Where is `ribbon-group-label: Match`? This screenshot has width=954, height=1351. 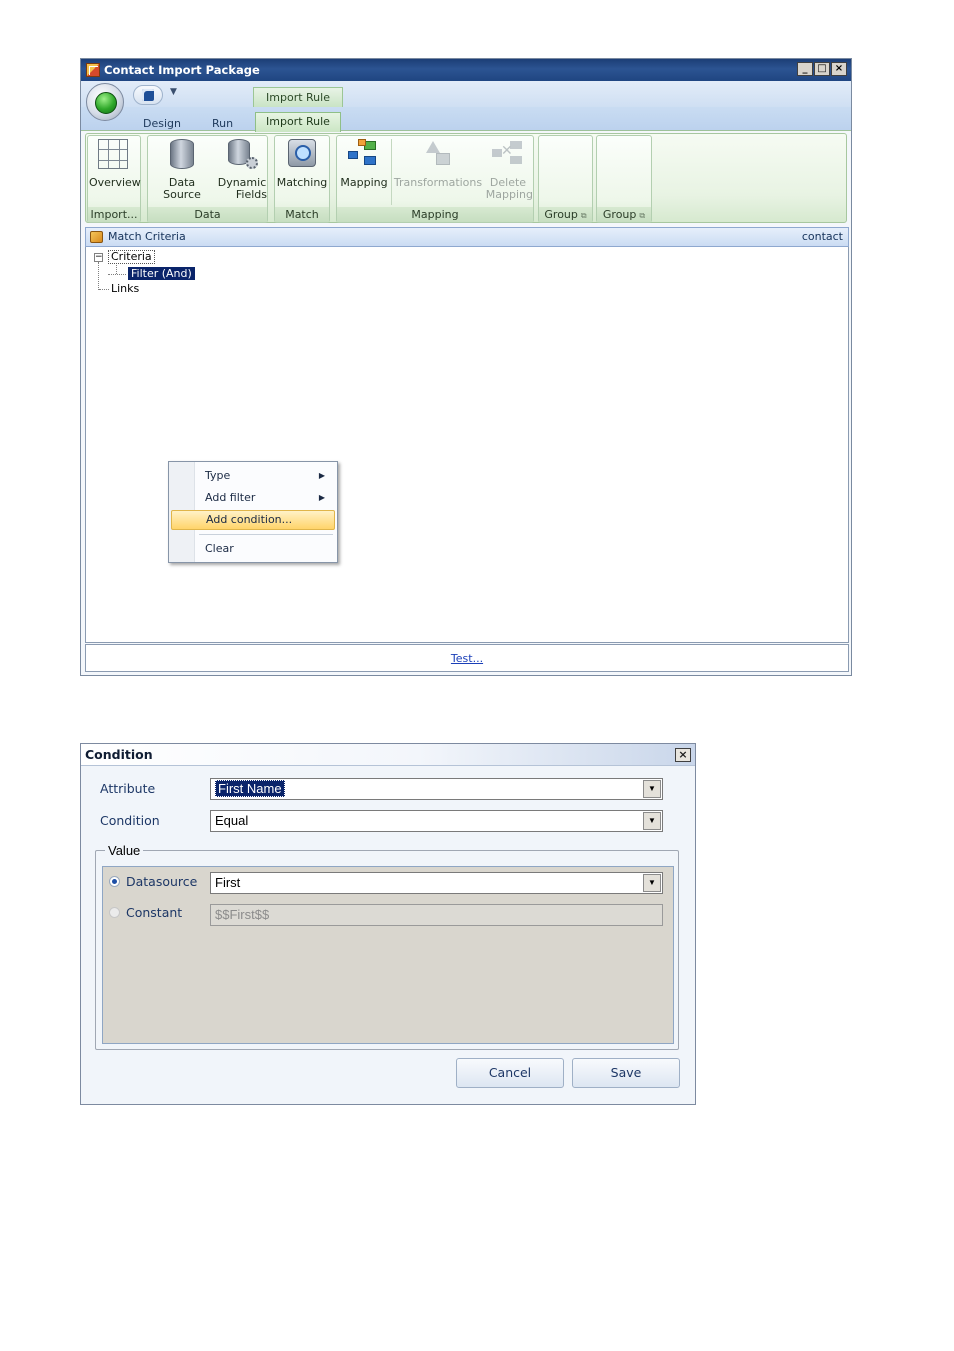 ribbon-group-label: Match is located at coordinates (302, 214).